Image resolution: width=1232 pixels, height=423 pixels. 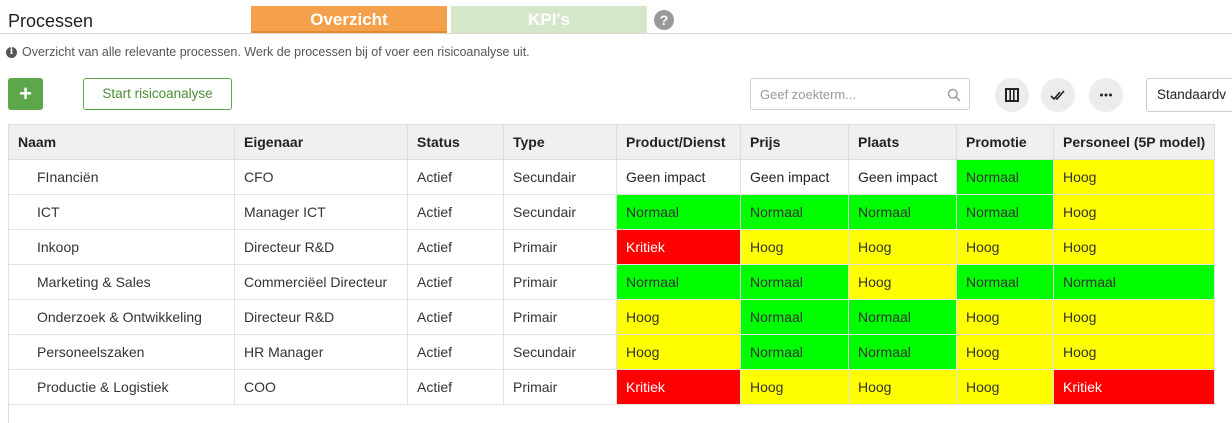 I want to click on tab-kpis: KPI's, so click(x=549, y=20).